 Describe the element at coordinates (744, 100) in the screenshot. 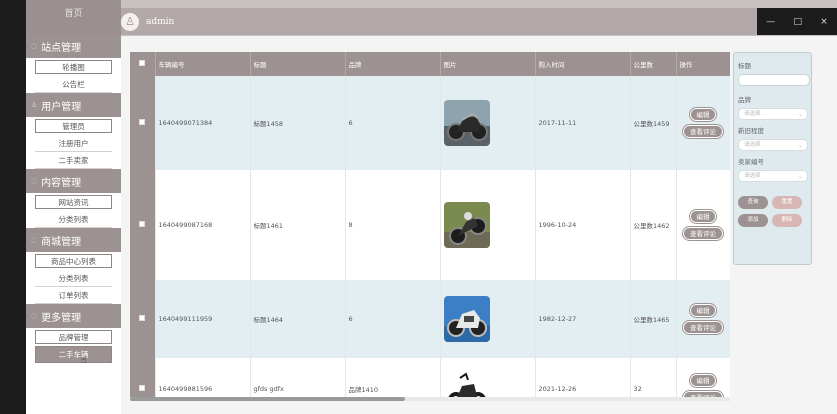

I see `brand-label: 品牌` at that location.